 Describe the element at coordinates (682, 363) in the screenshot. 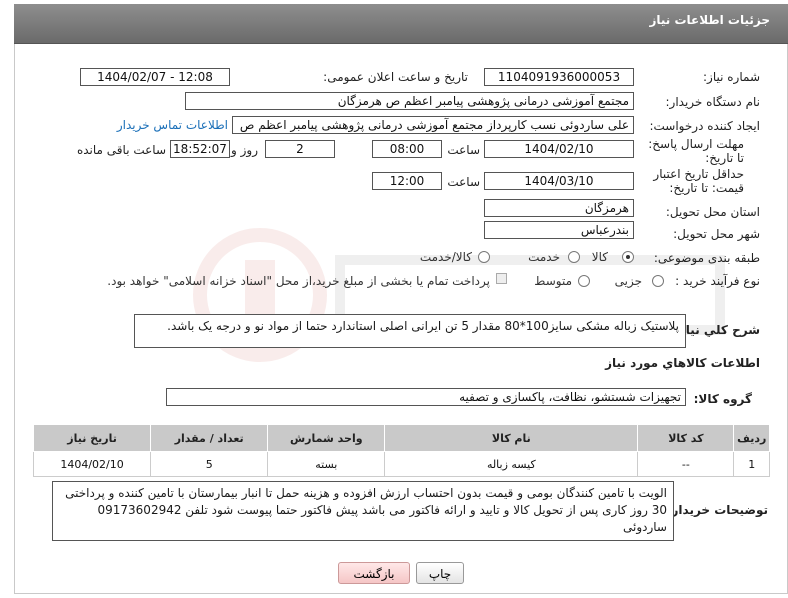

I see `goods-section-title: اطلاعات كالاهاي مورد نياز` at that location.